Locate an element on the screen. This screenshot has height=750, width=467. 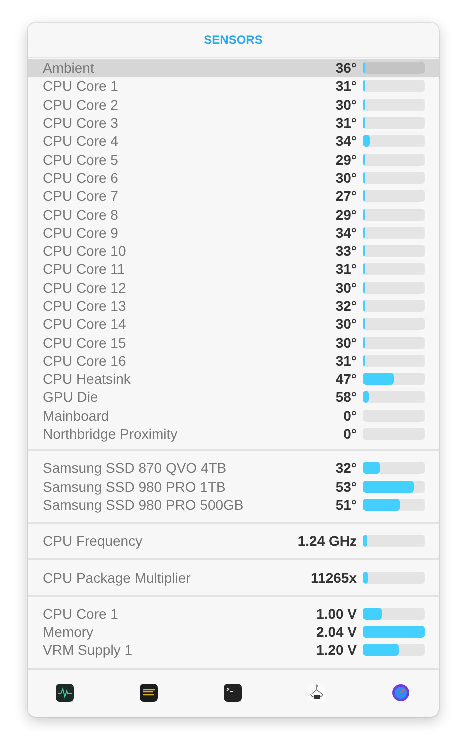
sensor-row: CPU Core 1 1.00 V is located at coordinates (233, 614).